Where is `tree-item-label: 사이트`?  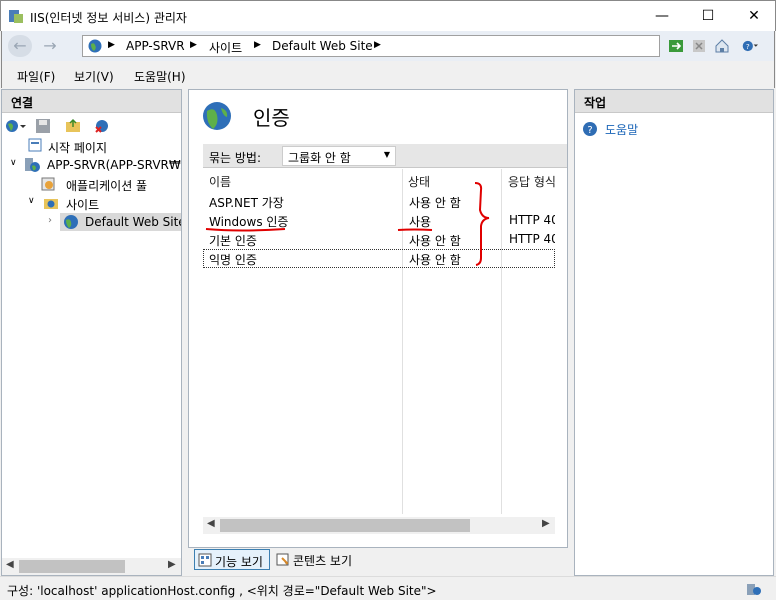
tree-item-label: 사이트 is located at coordinates (83, 205).